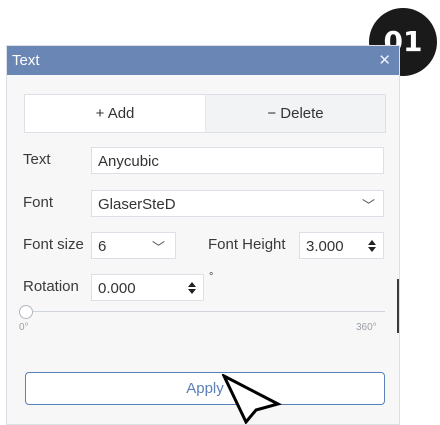 Image resolution: width=440 pixels, height=425 pixels. I want to click on cursor-arrow-icon, so click(252, 399).